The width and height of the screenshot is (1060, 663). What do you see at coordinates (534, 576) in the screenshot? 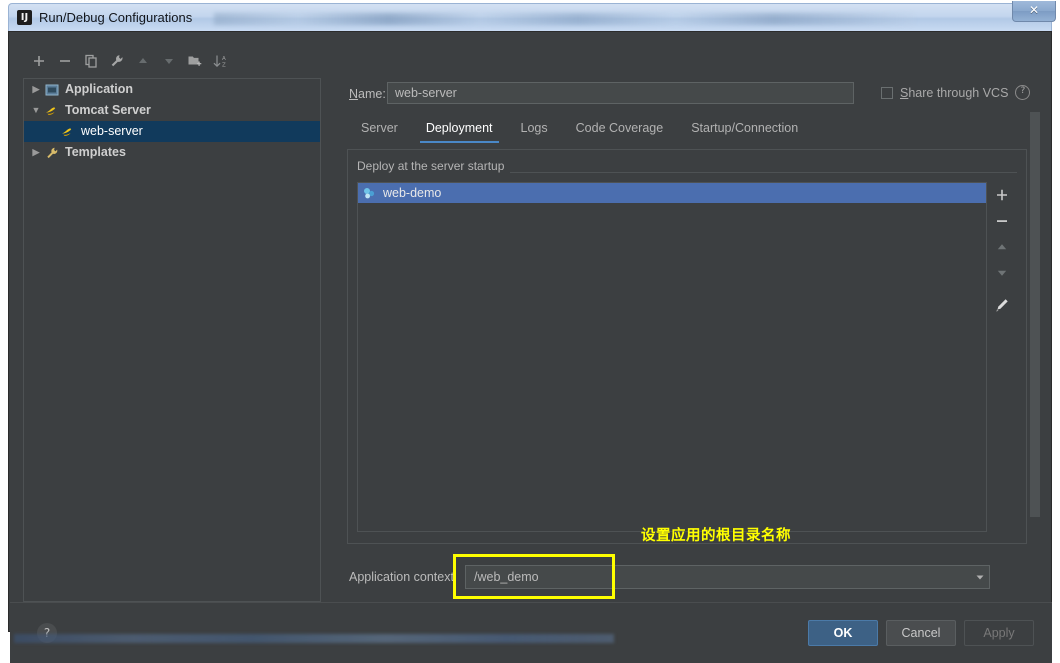
I see `annotation-highlight-box` at bounding box center [534, 576].